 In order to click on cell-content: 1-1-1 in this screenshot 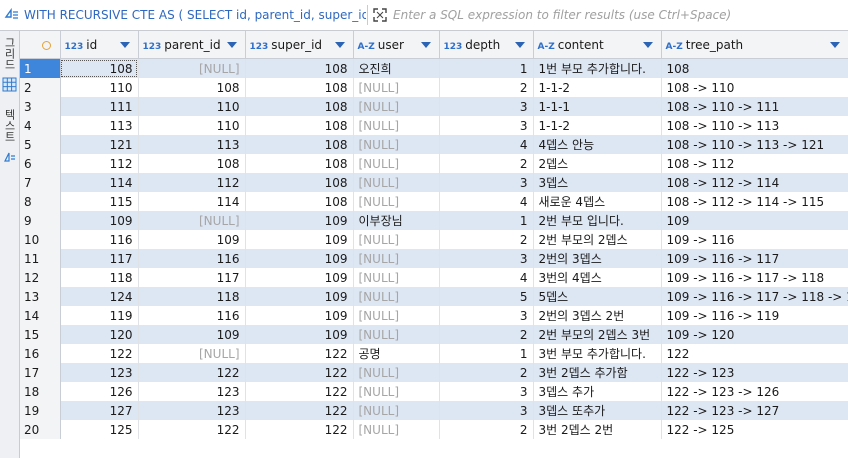, I will do `click(597, 106)`.